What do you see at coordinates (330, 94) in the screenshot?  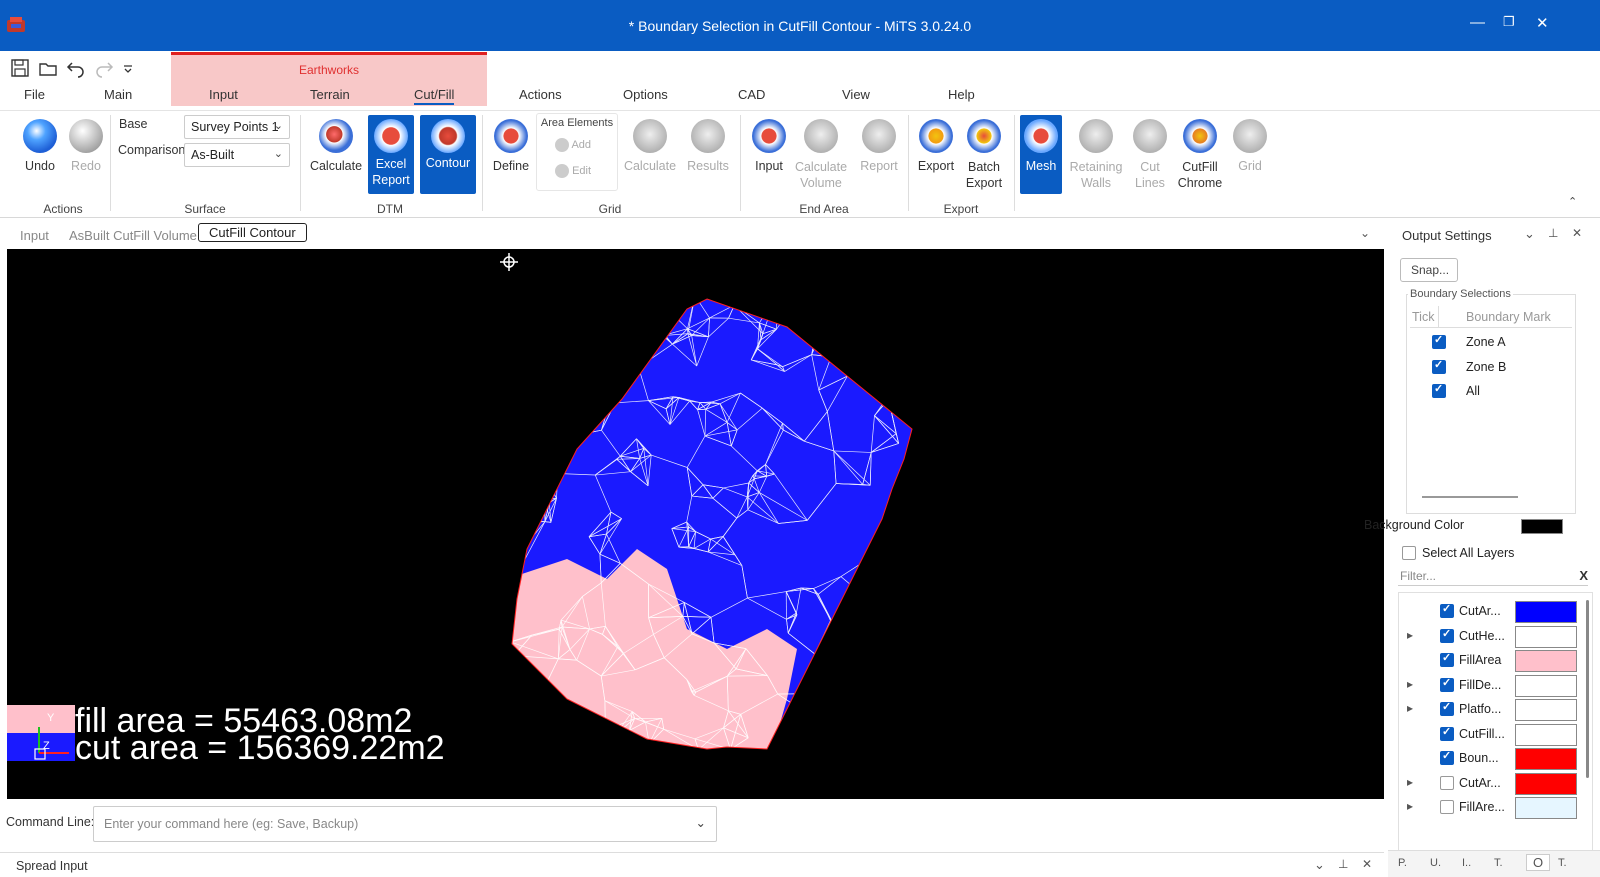 I see `tab-terrain: Terrain` at bounding box center [330, 94].